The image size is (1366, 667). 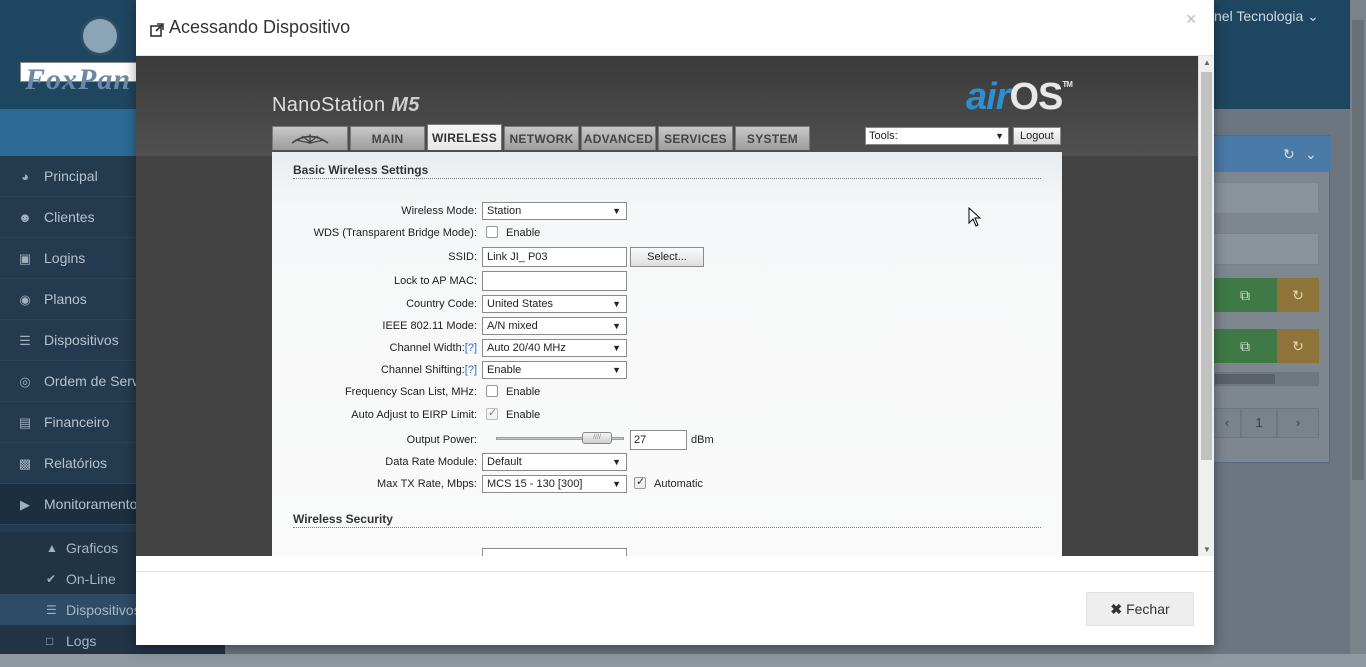 I want to click on row-output-power: Output Power: //// 27 dBm, so click(x=667, y=440).